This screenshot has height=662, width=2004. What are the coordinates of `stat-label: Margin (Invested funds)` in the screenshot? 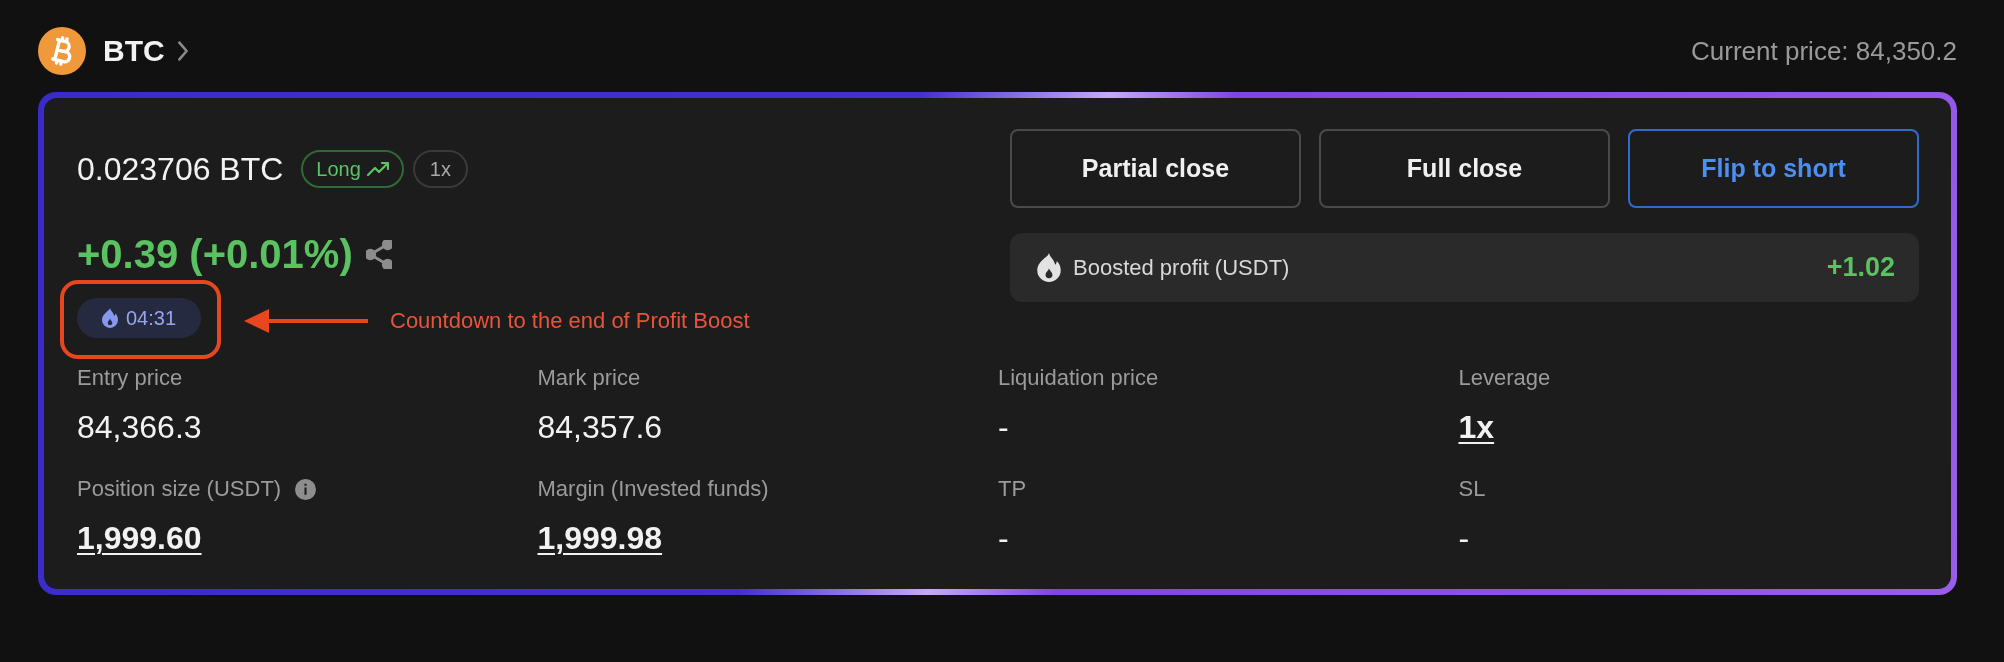 It's located at (653, 489).